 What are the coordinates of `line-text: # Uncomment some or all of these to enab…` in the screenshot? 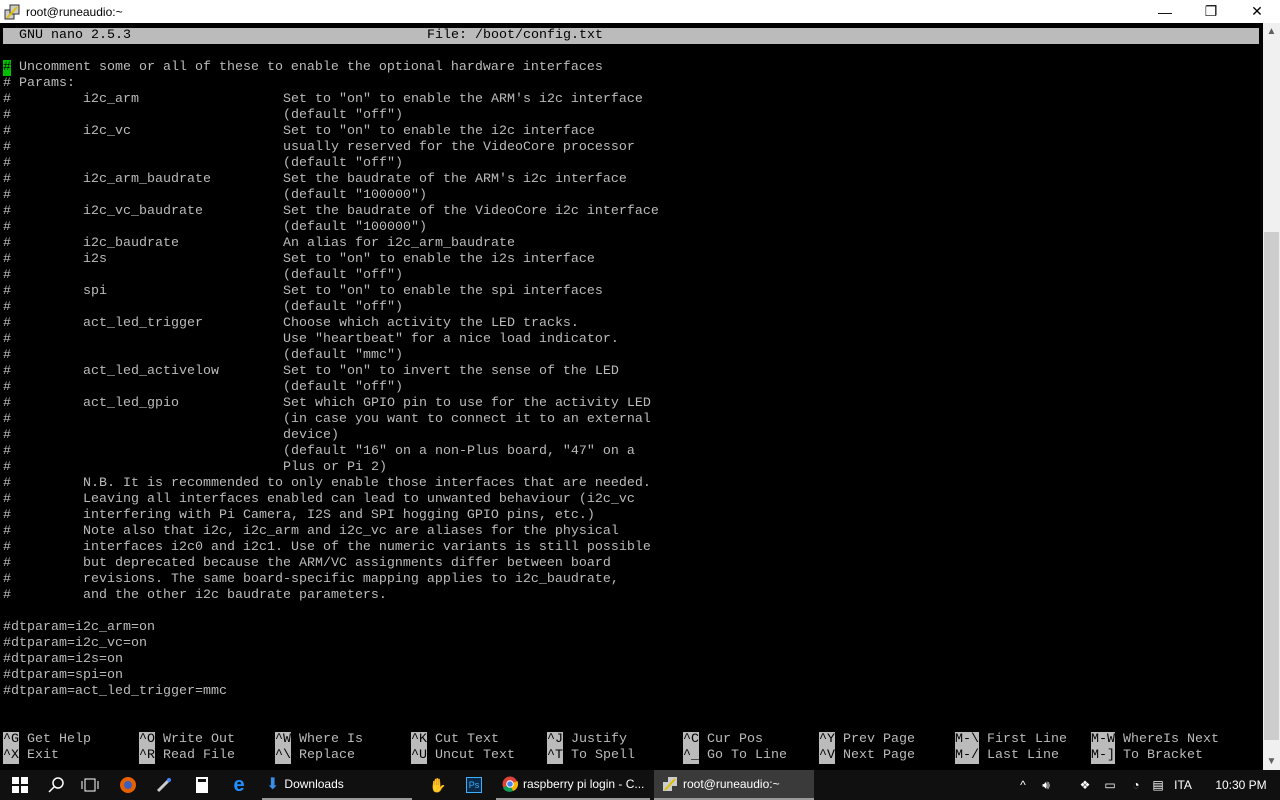 It's located at (303, 67).